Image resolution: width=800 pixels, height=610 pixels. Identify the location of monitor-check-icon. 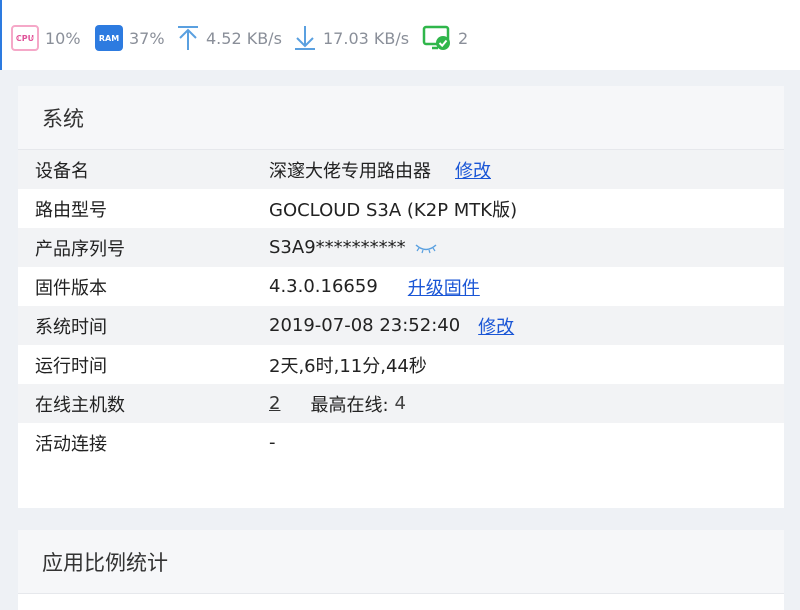
(436, 37).